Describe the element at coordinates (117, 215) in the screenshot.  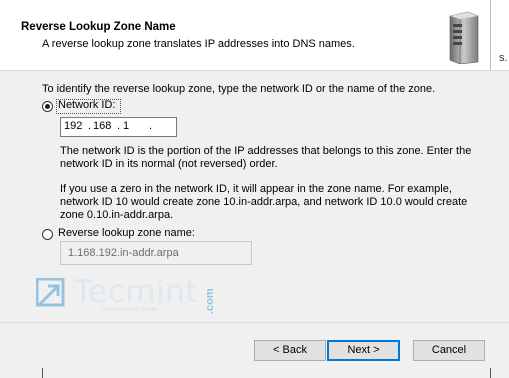
I see `help-text-line: zone 0.10.in-addr.arpa.` at that location.